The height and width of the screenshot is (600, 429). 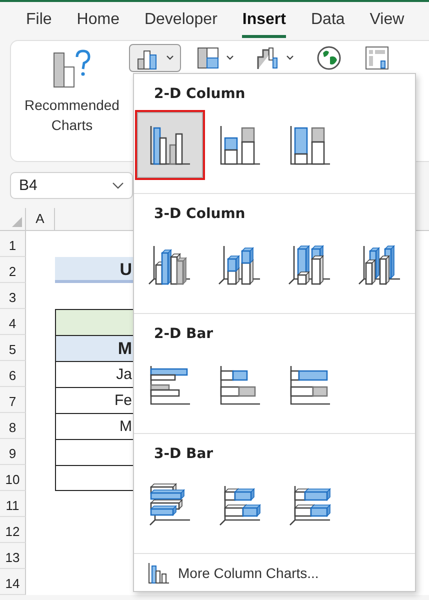 I want to click on row-header: 8, so click(x=13, y=426).